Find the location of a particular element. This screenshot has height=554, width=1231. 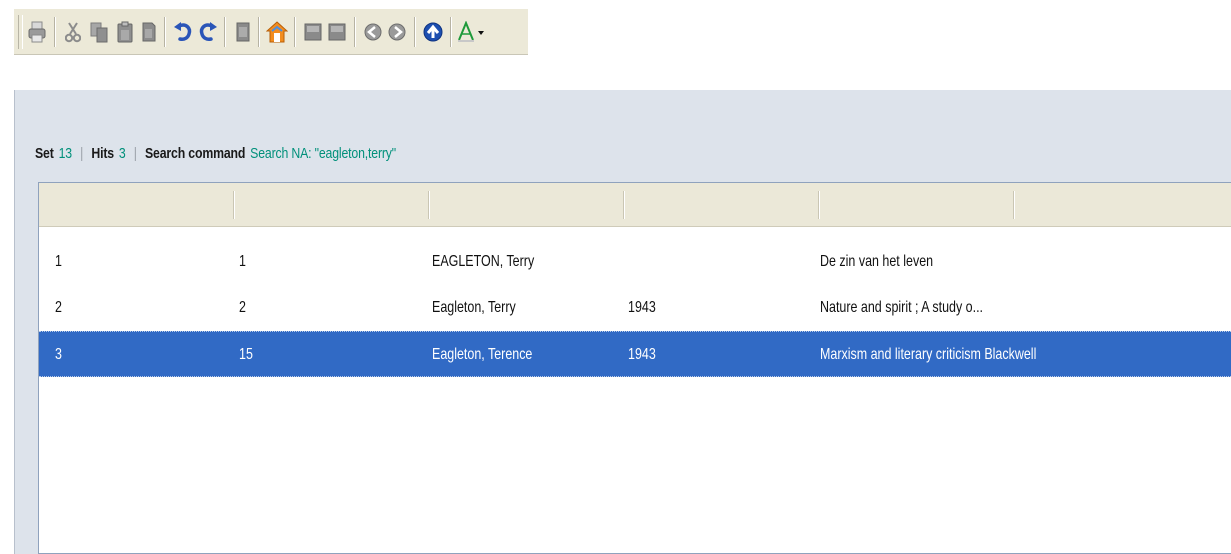

toolbar is located at coordinates (271, 32).